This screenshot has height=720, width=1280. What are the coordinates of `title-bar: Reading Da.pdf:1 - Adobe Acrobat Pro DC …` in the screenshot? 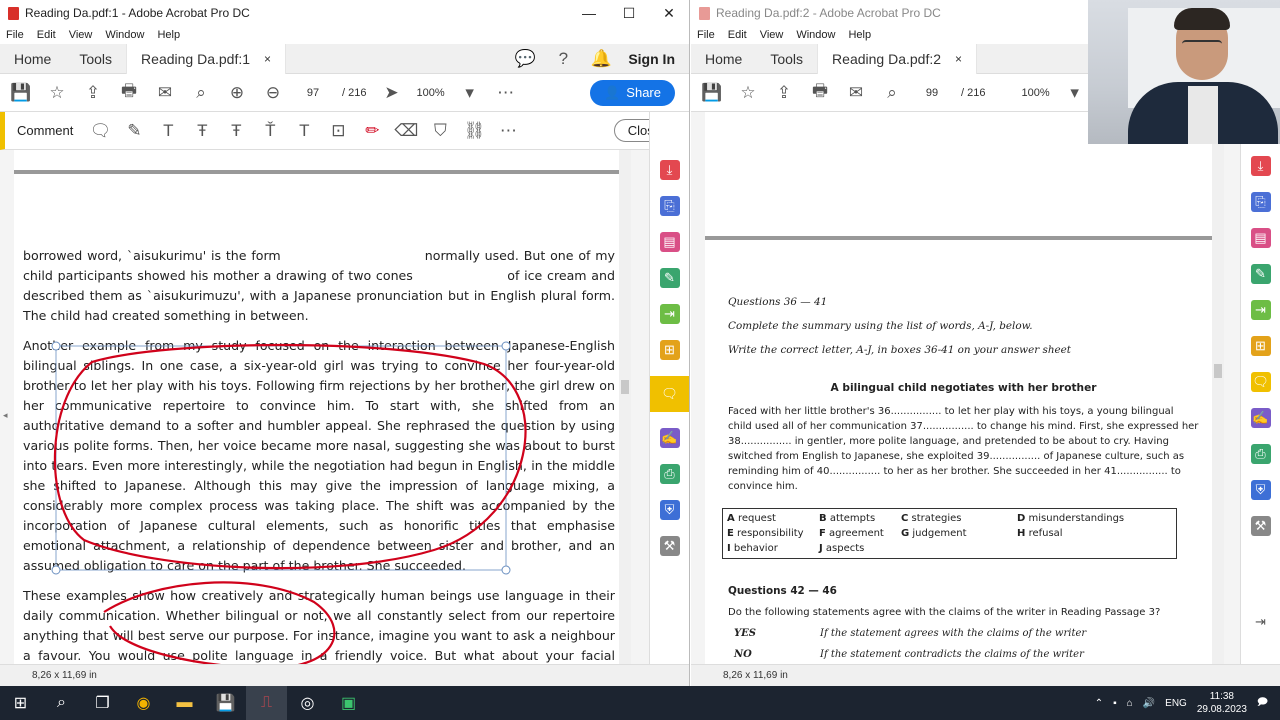 It's located at (344, 13).